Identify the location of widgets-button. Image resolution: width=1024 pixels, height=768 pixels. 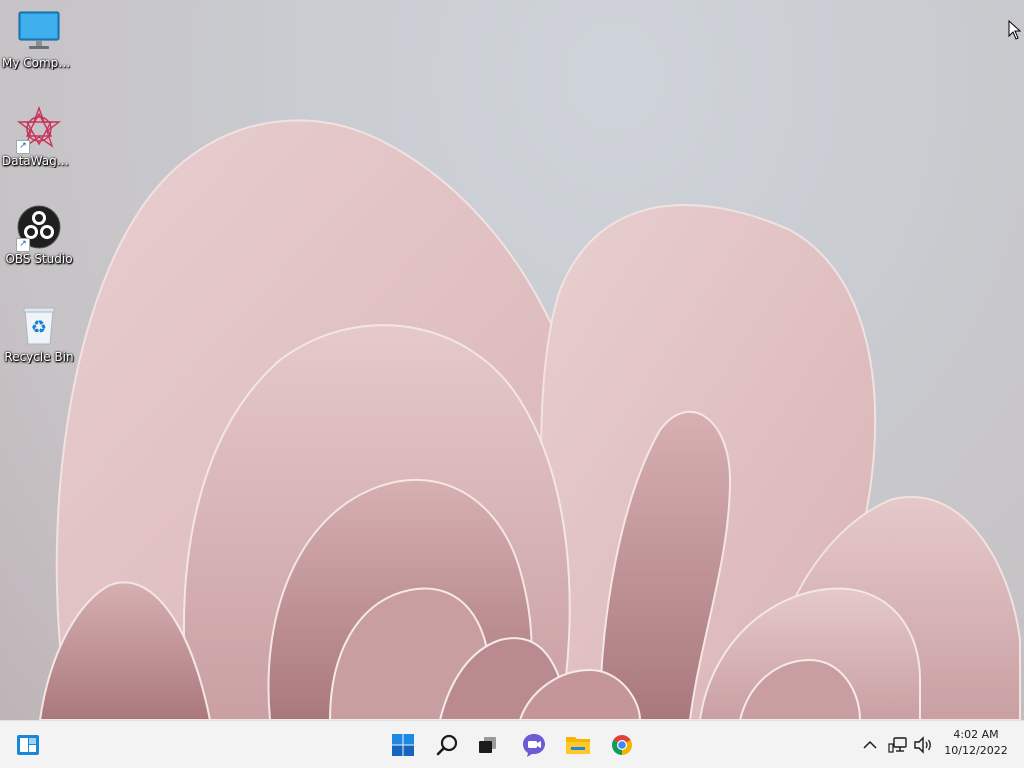
(28, 745).